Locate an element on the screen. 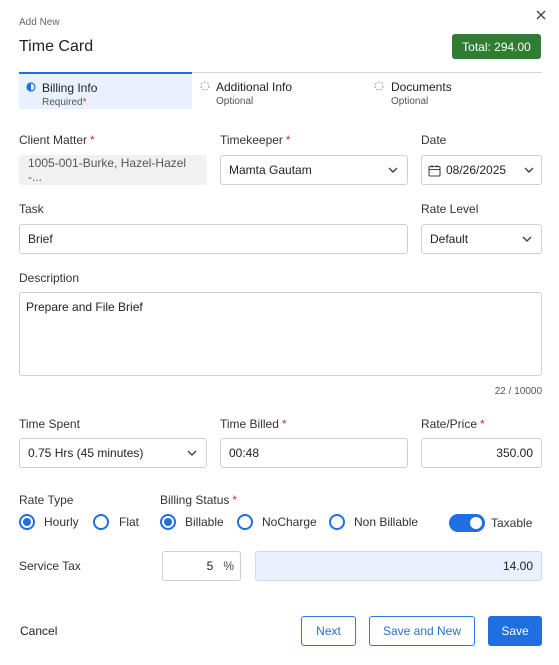 Image resolution: width=559 pixels, height=665 pixels. percent-icon: % is located at coordinates (228, 566).